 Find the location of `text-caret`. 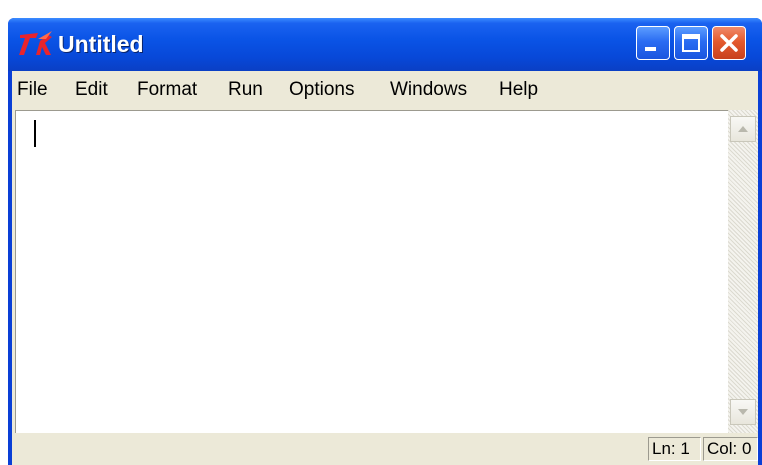

text-caret is located at coordinates (35, 133).